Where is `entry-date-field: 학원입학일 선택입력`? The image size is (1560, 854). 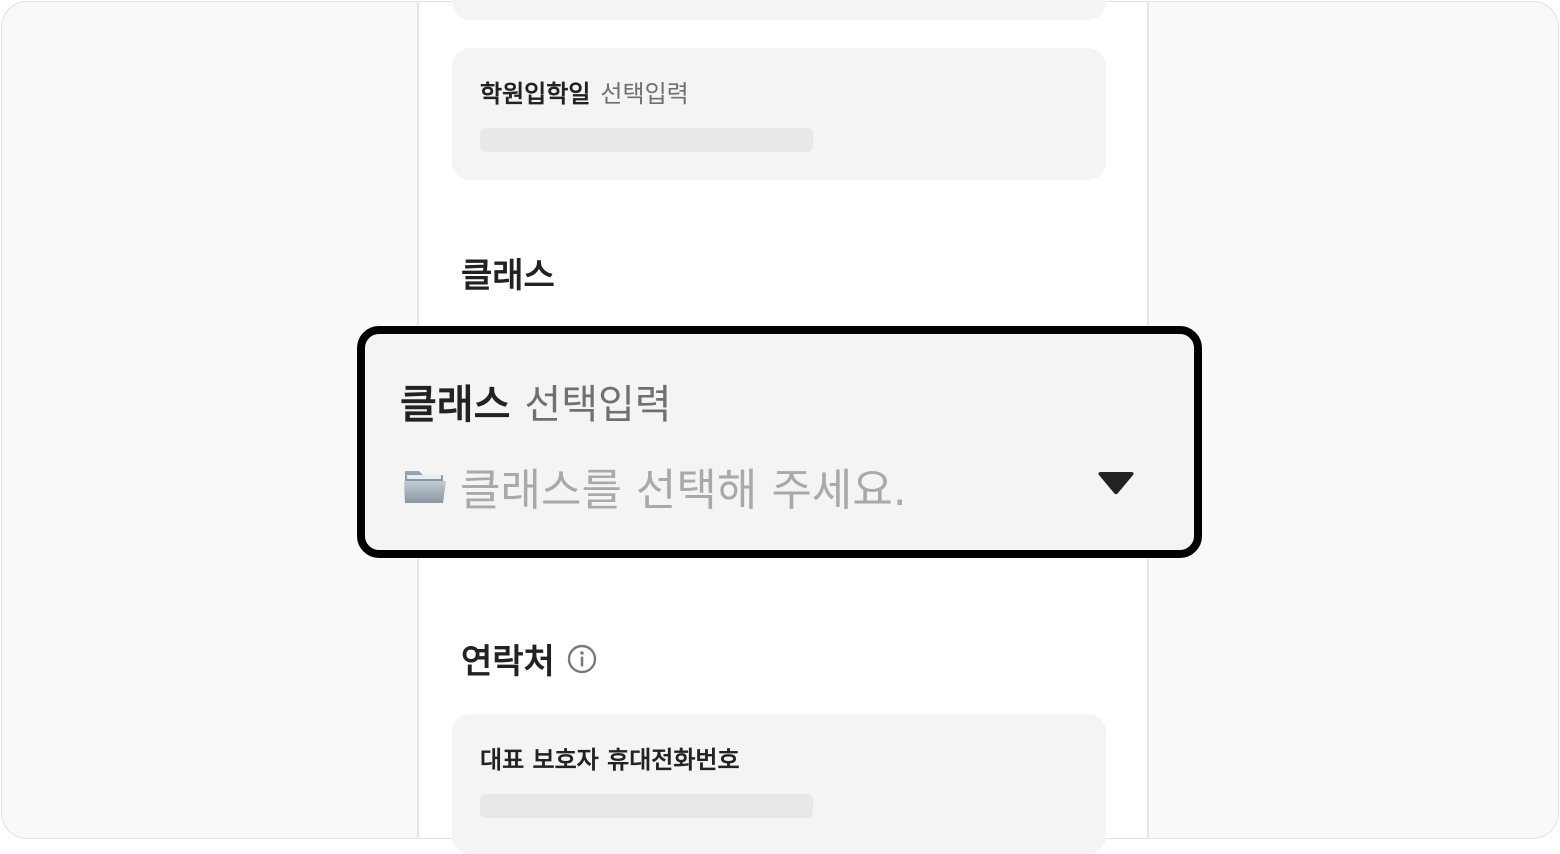 entry-date-field: 학원입학일 선택입력 is located at coordinates (779, 114).